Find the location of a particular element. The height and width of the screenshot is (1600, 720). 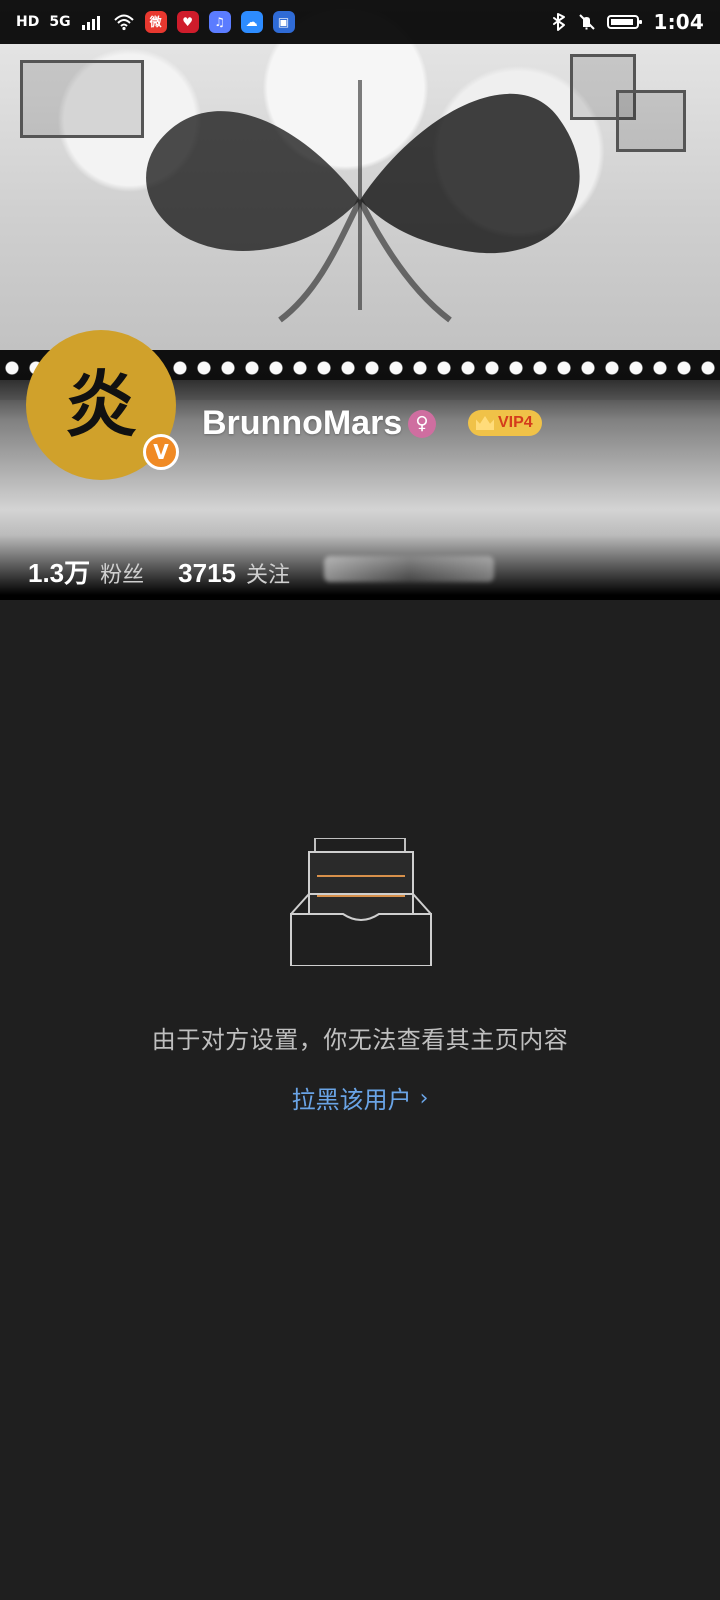

block-user-link: 拉黑该用户 › is located at coordinates (360, 1100).